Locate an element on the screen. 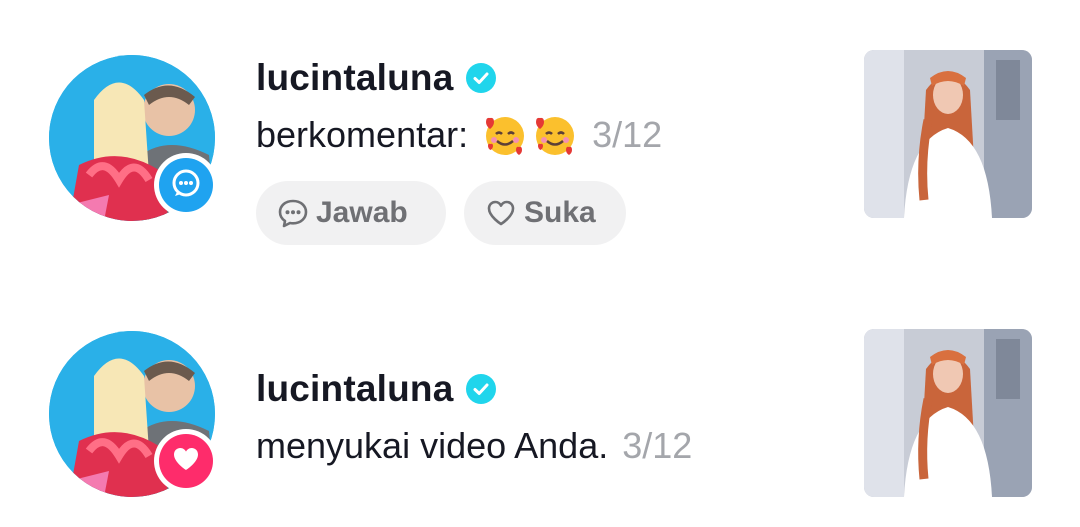 Image resolution: width=1080 pixels, height=527 pixels. comment-icon is located at coordinates (186, 185).